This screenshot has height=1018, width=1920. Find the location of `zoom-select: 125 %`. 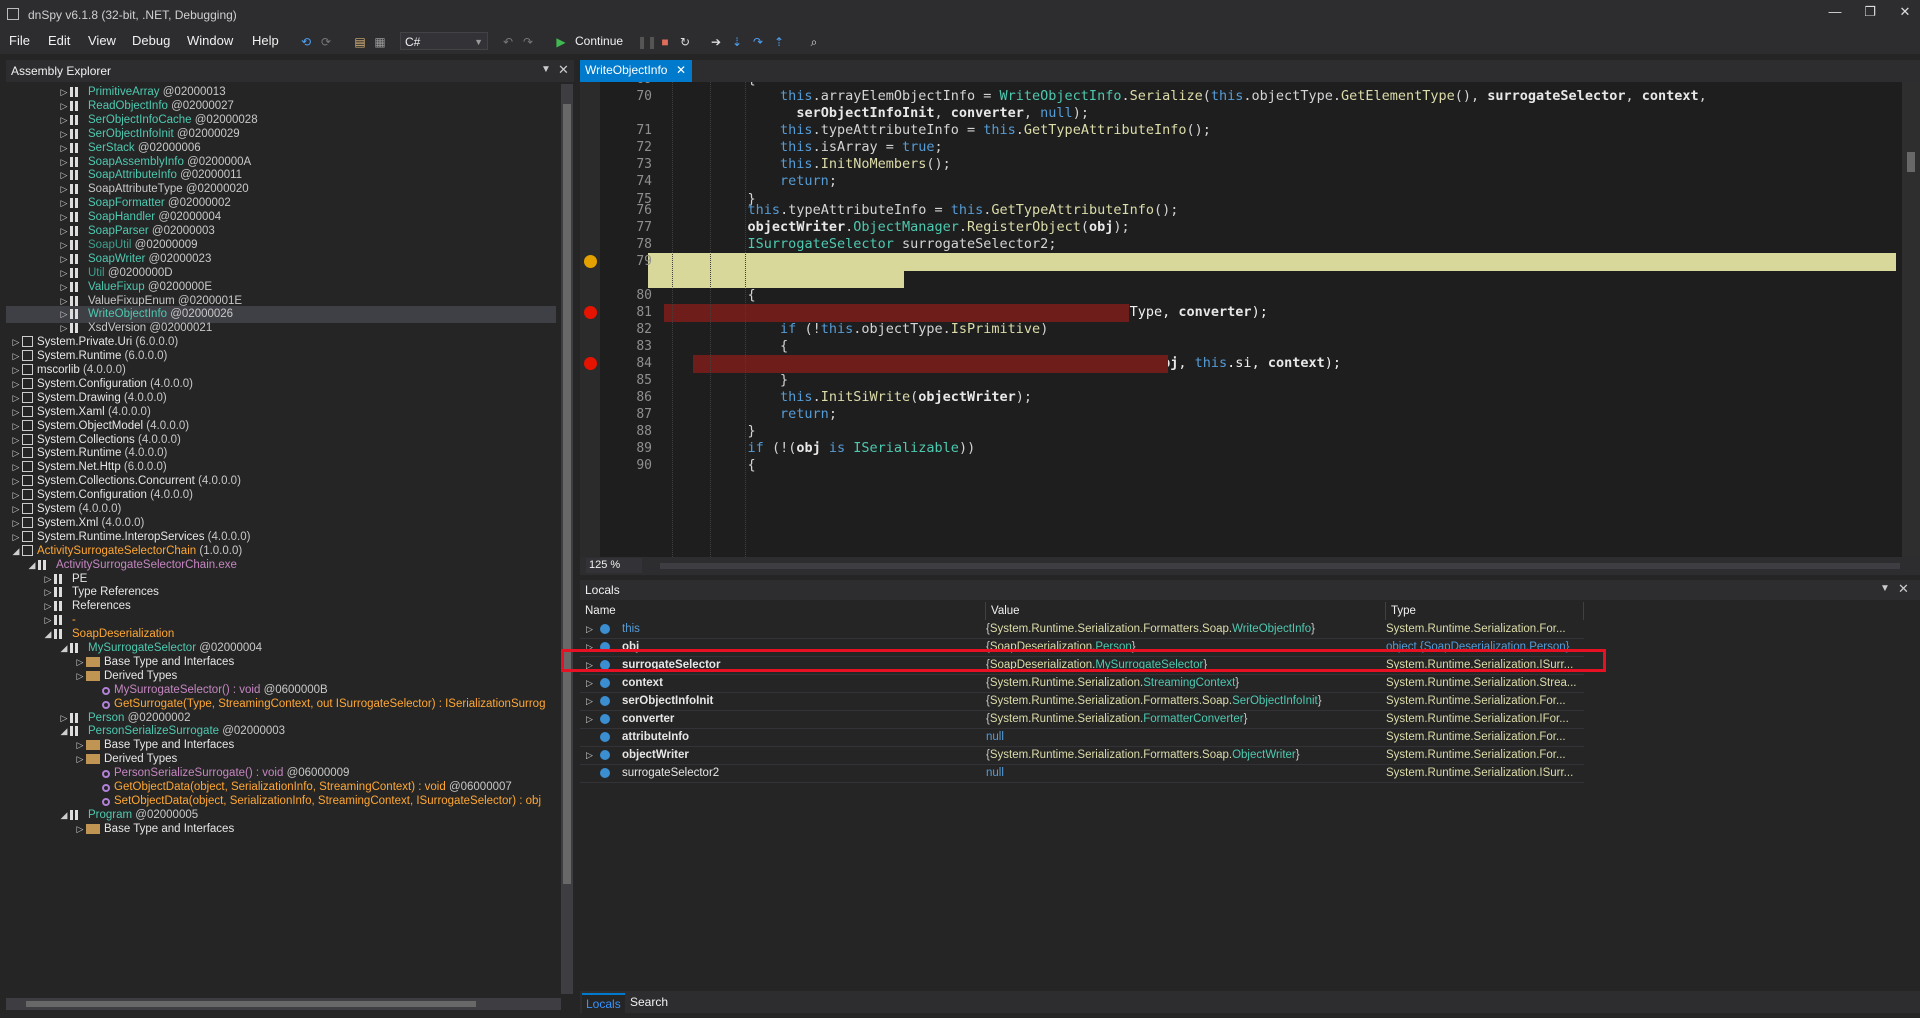

zoom-select: 125 % is located at coordinates (614, 565).